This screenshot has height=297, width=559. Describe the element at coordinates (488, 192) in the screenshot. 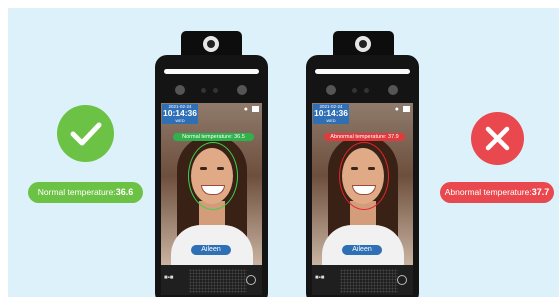

I see `abnormal-temperature-label: Abnormal temperature:` at that location.